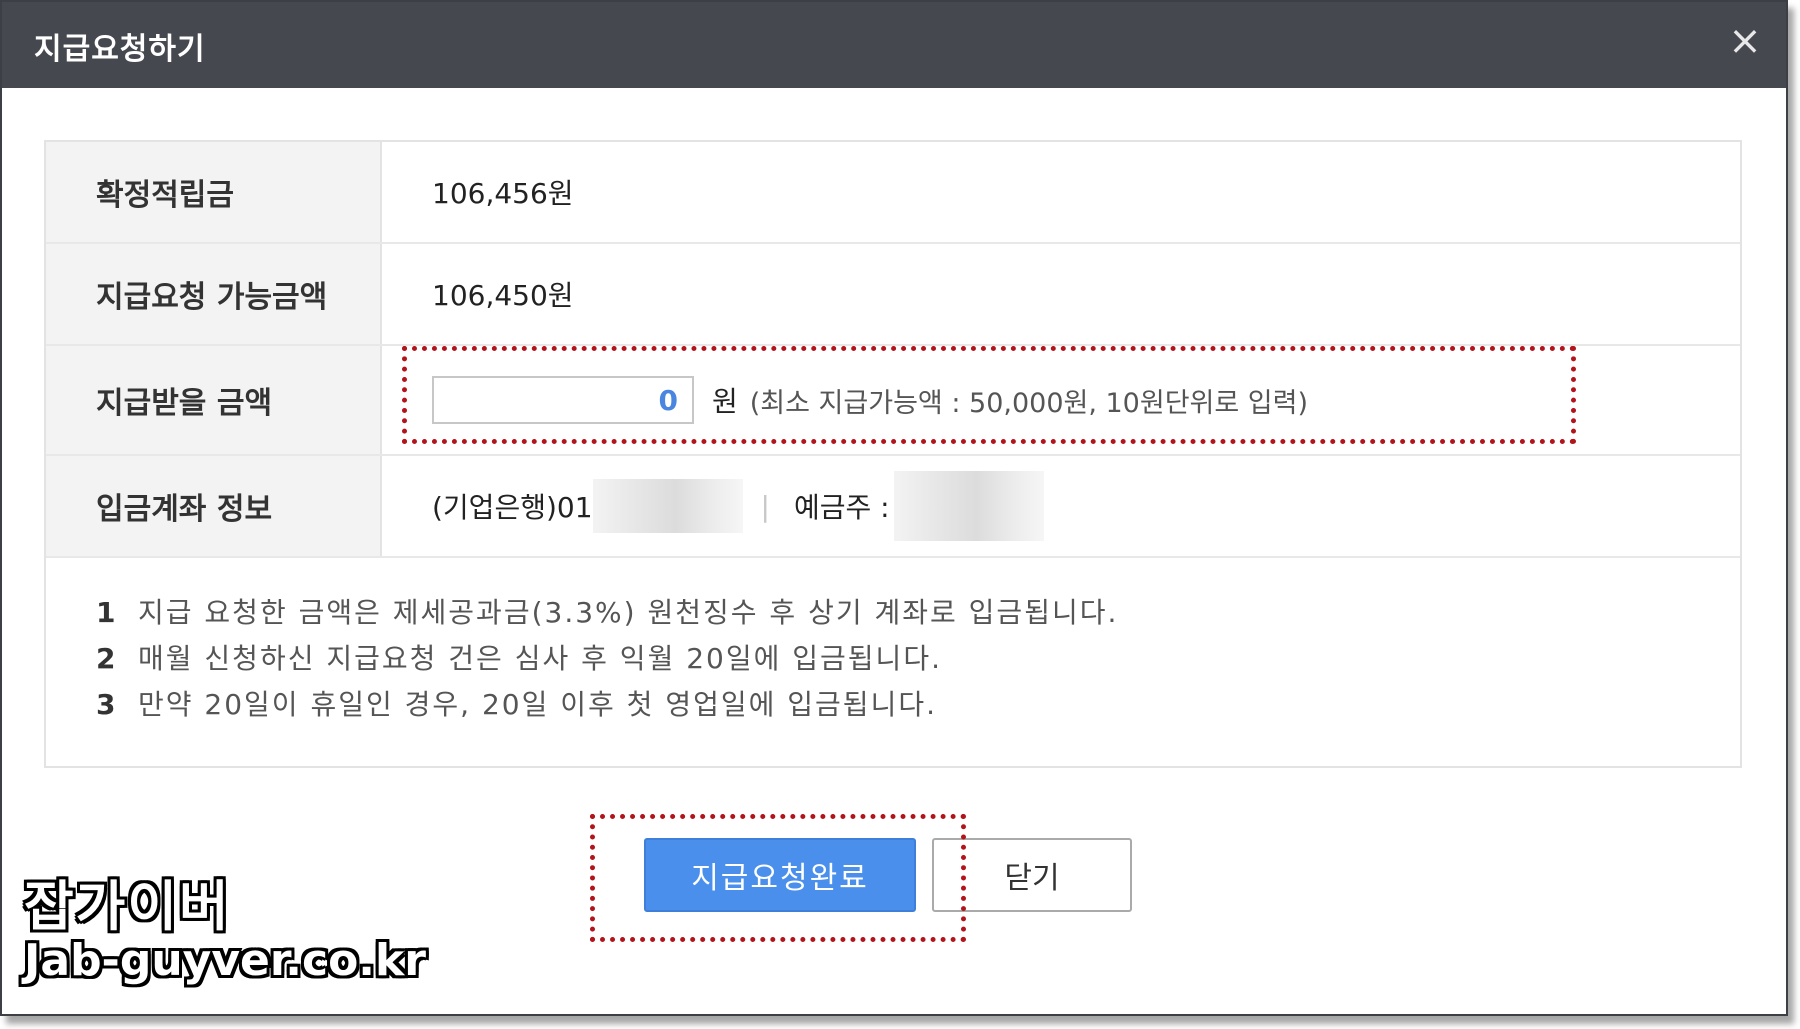  What do you see at coordinates (894, 45) in the screenshot?
I see `dialog-titlebar: 지급요청하기 ×` at bounding box center [894, 45].